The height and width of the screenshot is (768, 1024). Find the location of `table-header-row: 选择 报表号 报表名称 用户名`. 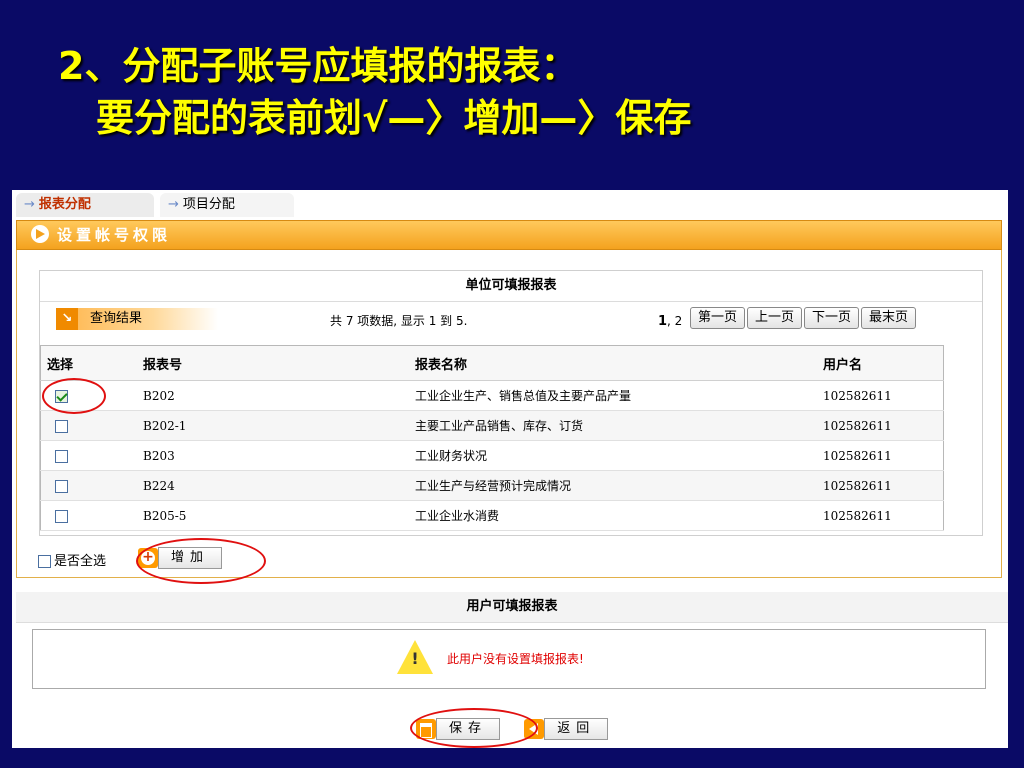

table-header-row: 选择 报表号 报表名称 用户名 is located at coordinates (492, 363).